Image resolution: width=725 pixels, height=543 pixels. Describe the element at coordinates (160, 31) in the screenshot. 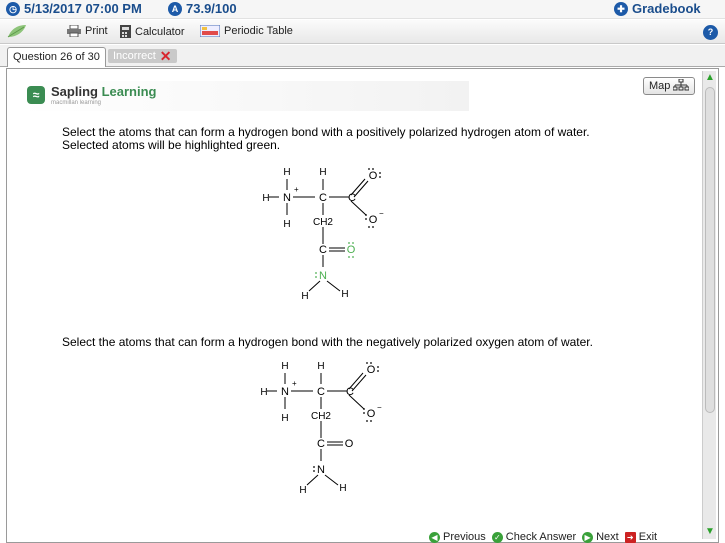

I see `calculator-label: Calculator` at that location.